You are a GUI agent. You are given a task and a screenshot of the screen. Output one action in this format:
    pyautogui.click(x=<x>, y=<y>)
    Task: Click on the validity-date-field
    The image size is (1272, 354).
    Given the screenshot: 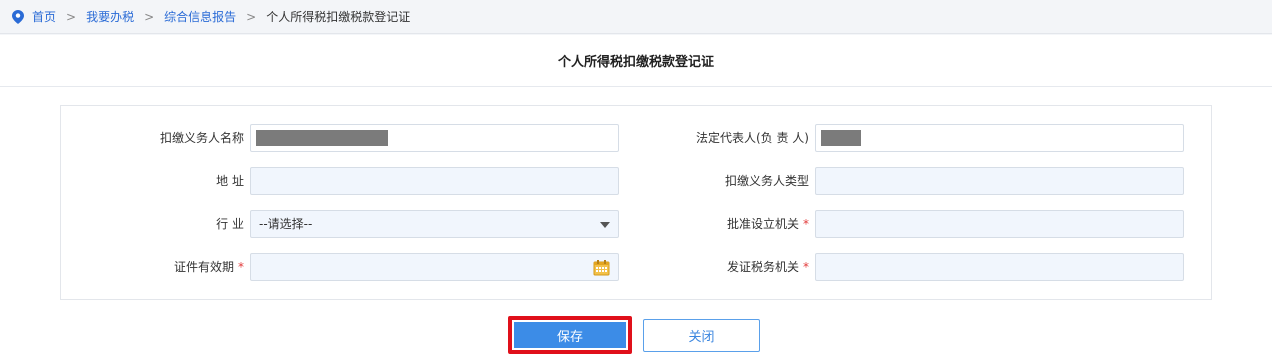 What is the action you would take?
    pyautogui.click(x=434, y=267)
    